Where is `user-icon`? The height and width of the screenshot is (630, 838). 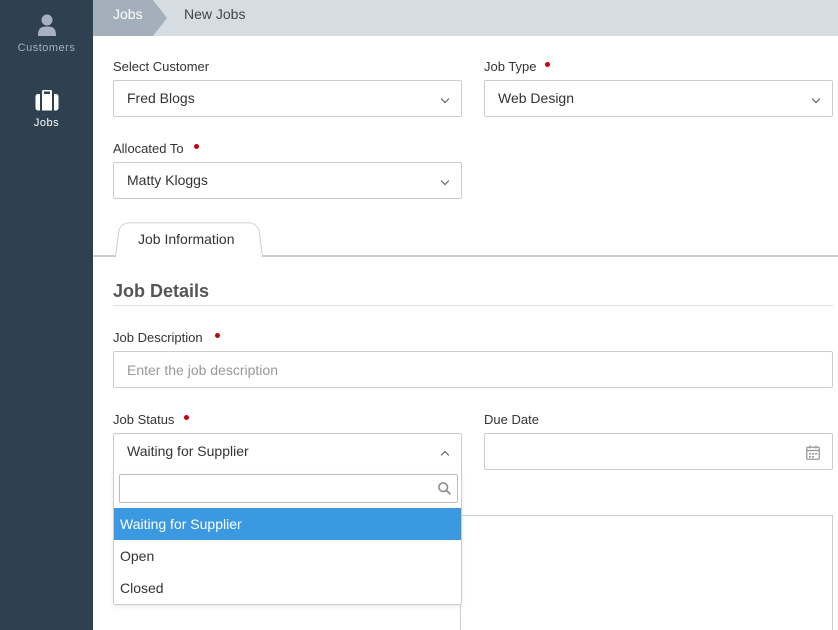
user-icon is located at coordinates (46, 25).